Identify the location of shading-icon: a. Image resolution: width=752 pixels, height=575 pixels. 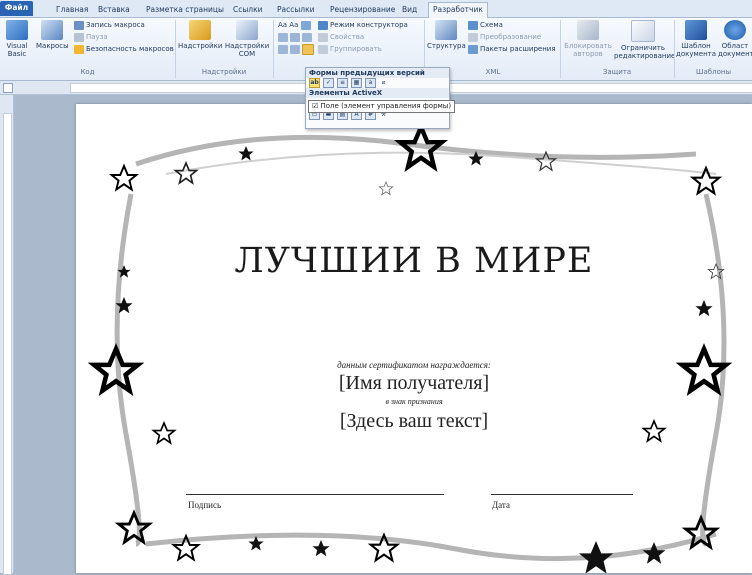
(370, 83).